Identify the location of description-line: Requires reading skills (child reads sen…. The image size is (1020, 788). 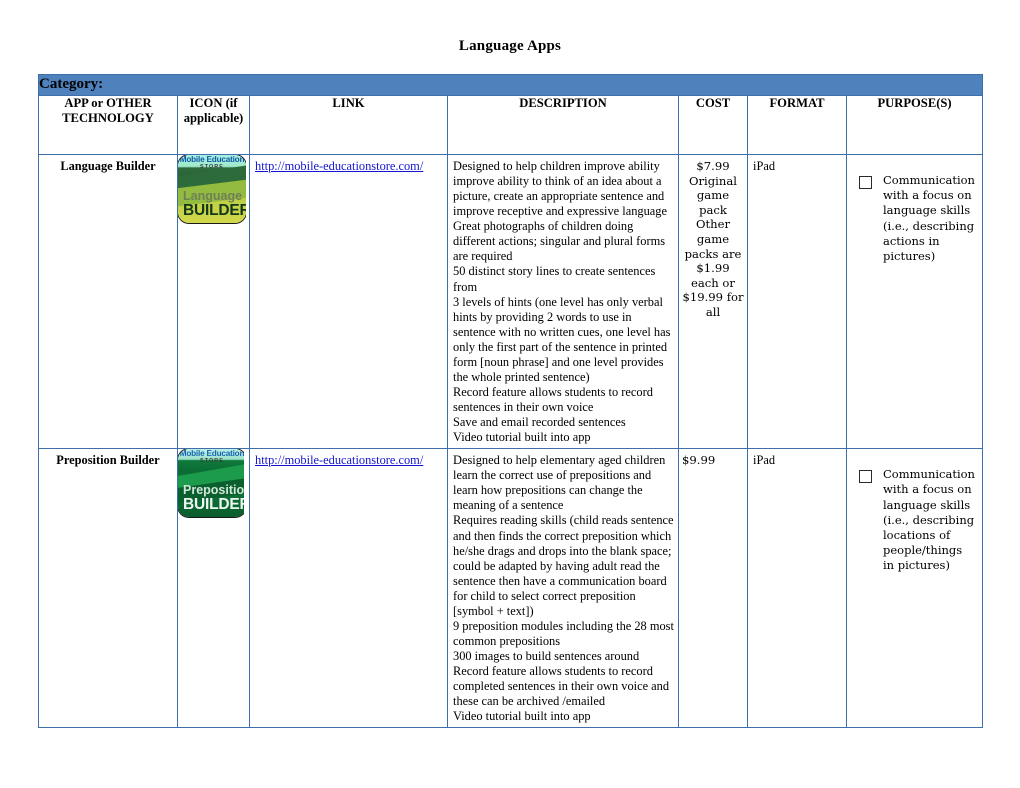
(563, 565).